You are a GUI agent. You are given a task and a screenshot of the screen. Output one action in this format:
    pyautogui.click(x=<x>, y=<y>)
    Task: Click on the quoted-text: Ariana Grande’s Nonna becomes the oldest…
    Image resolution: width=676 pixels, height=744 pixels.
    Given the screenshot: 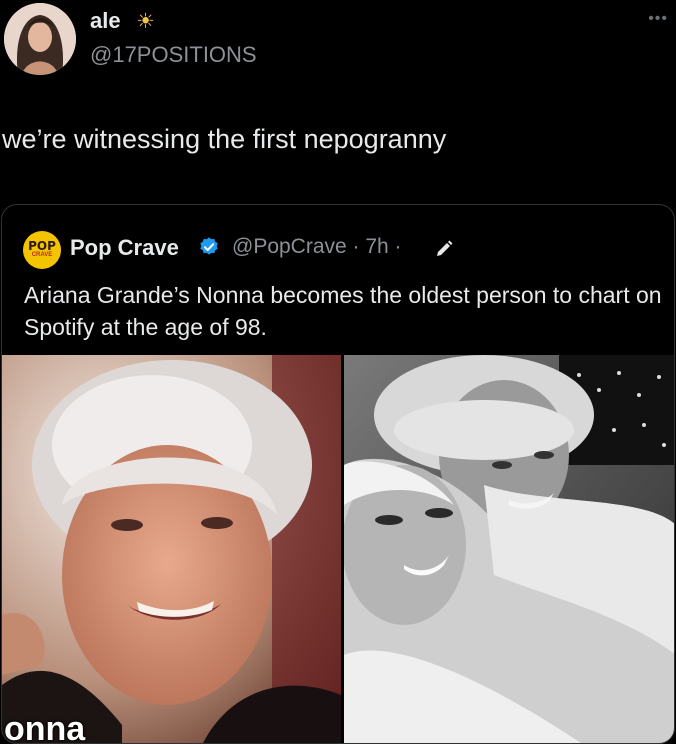 What is the action you would take?
    pyautogui.click(x=343, y=311)
    